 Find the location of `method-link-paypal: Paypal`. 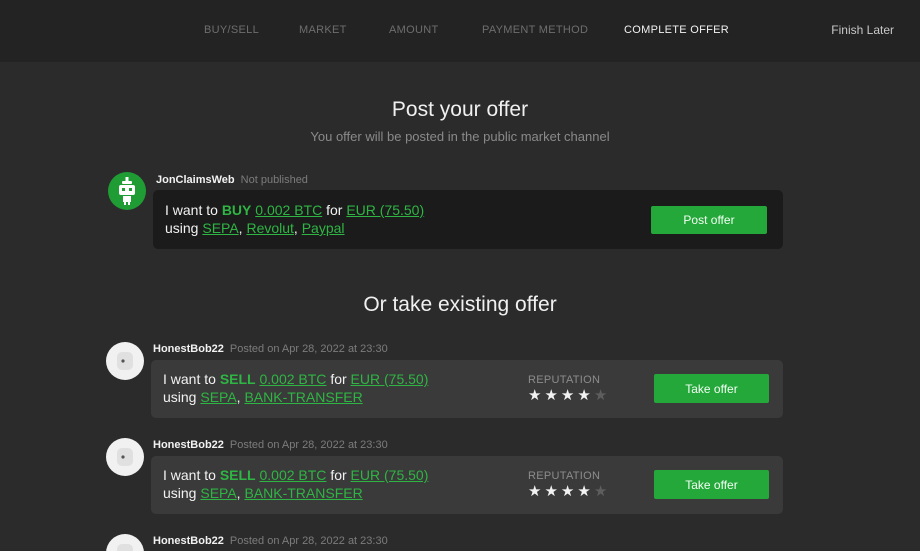

method-link-paypal: Paypal is located at coordinates (323, 228).